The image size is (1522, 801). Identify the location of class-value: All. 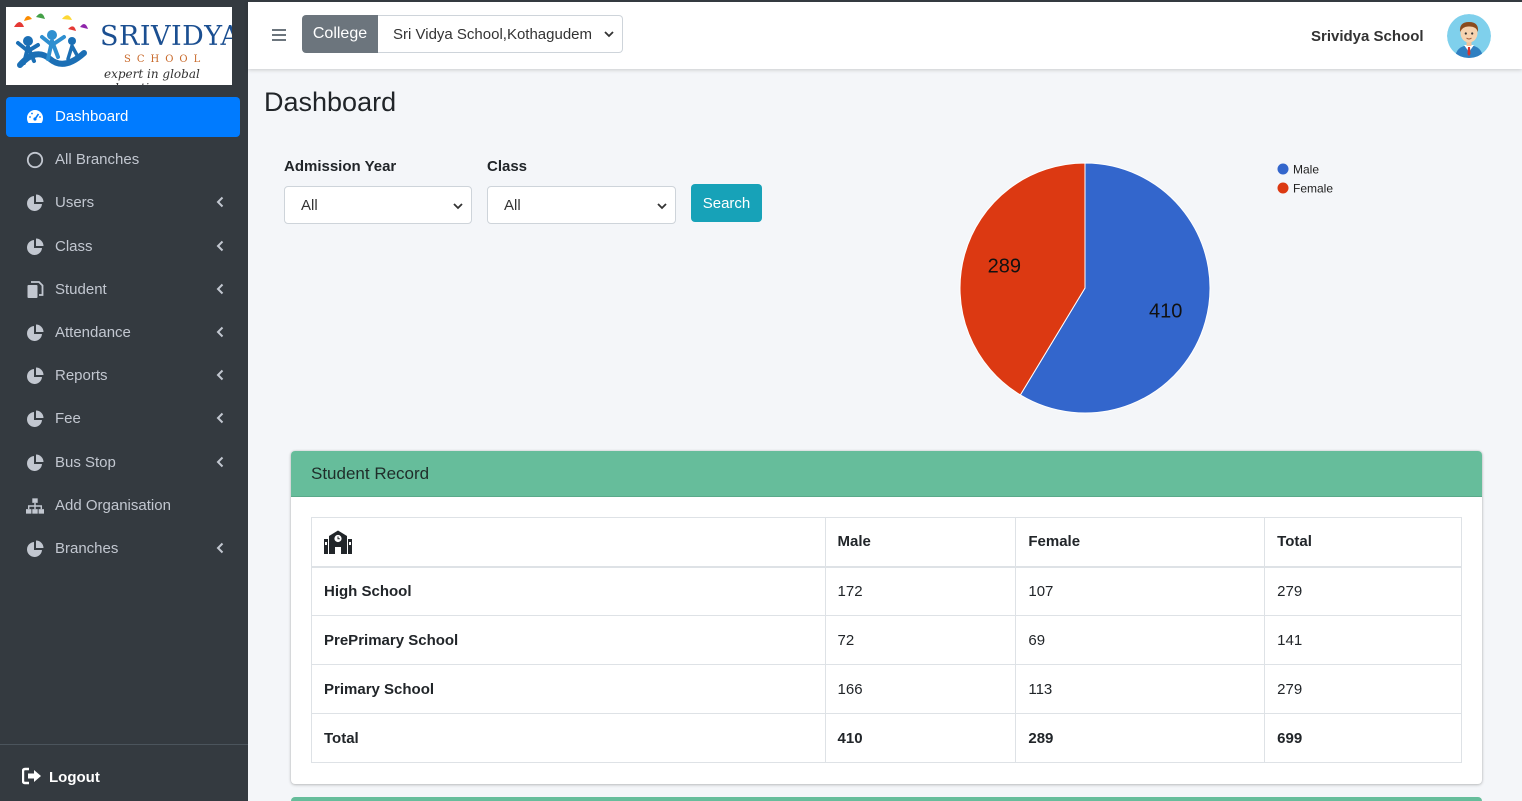
(512, 205).